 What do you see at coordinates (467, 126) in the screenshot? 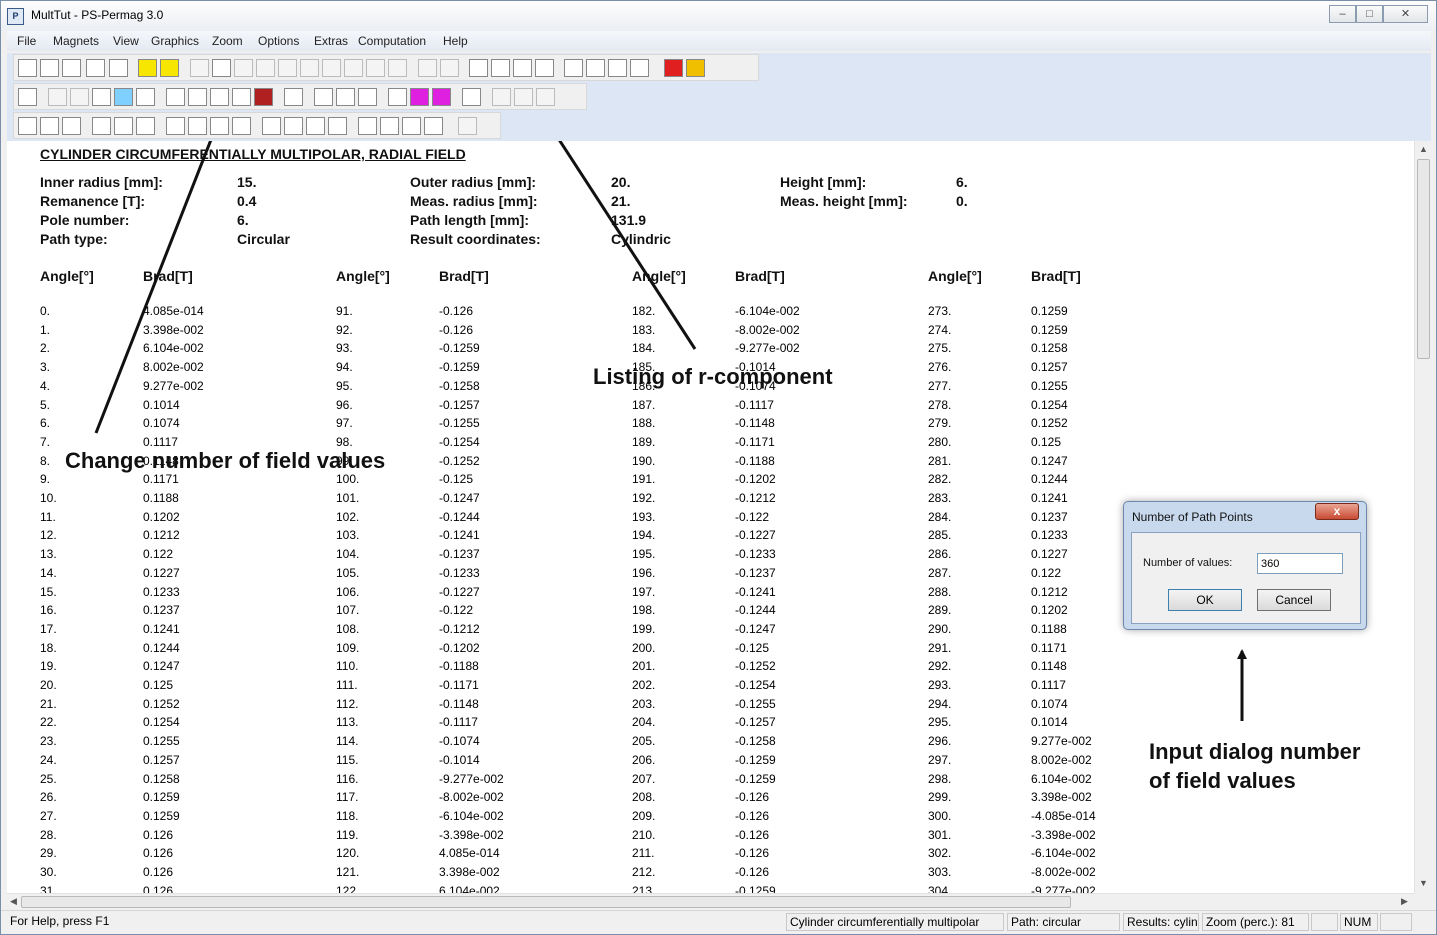
I see `disabled-tool-4-icon` at bounding box center [467, 126].